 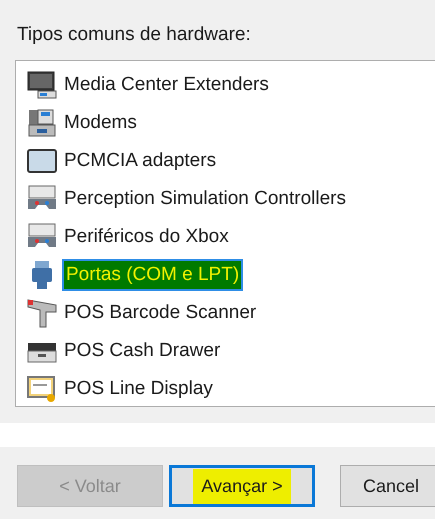 What do you see at coordinates (138, 389) in the screenshot?
I see `list-item: POS Line Display` at bounding box center [138, 389].